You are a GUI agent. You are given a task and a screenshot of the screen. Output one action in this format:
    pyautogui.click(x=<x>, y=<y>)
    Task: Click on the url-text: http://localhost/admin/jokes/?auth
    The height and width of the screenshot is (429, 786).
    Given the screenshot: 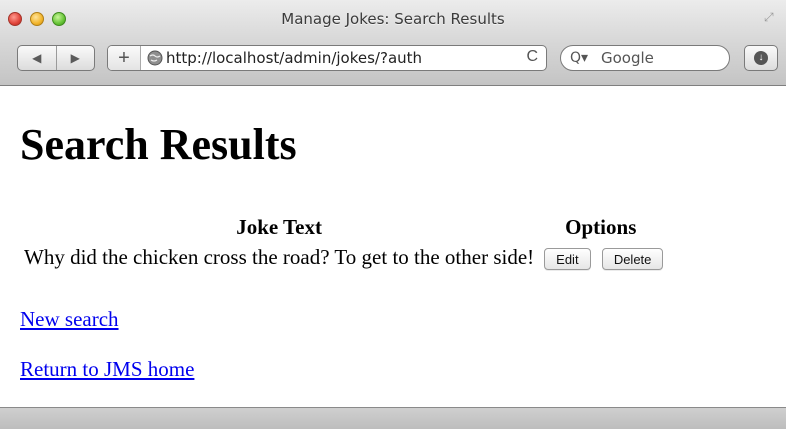 What is the action you would take?
    pyautogui.click(x=336, y=58)
    